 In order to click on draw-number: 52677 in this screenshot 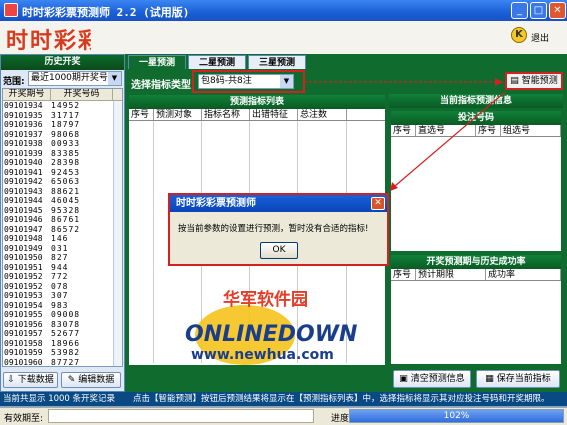, I will do `click(66, 333)`.